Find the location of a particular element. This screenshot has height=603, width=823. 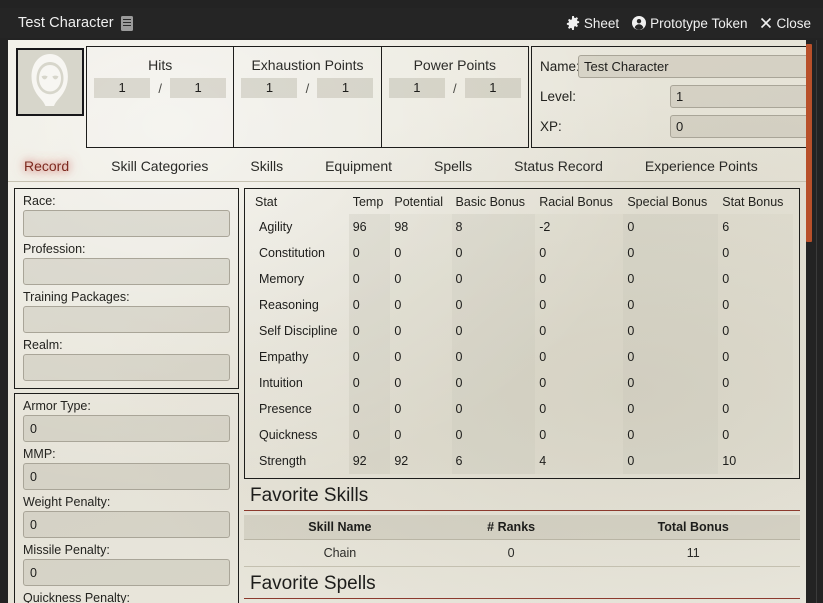

stat-cell-temp: 92 is located at coordinates (369, 461).